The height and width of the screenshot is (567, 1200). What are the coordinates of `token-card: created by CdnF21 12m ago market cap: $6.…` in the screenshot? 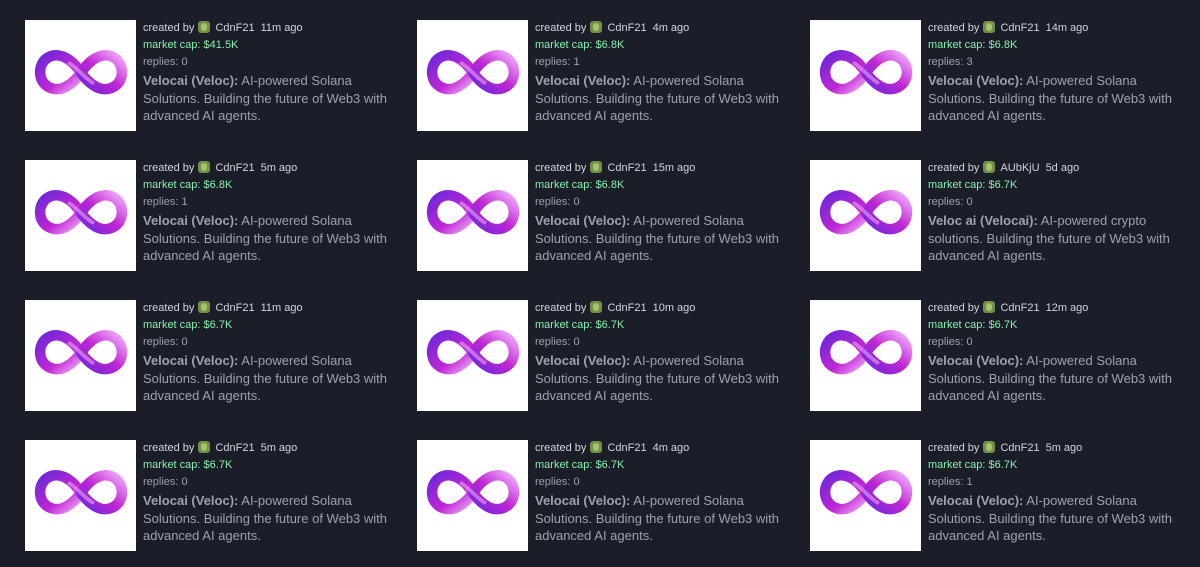 It's located at (1000, 356).